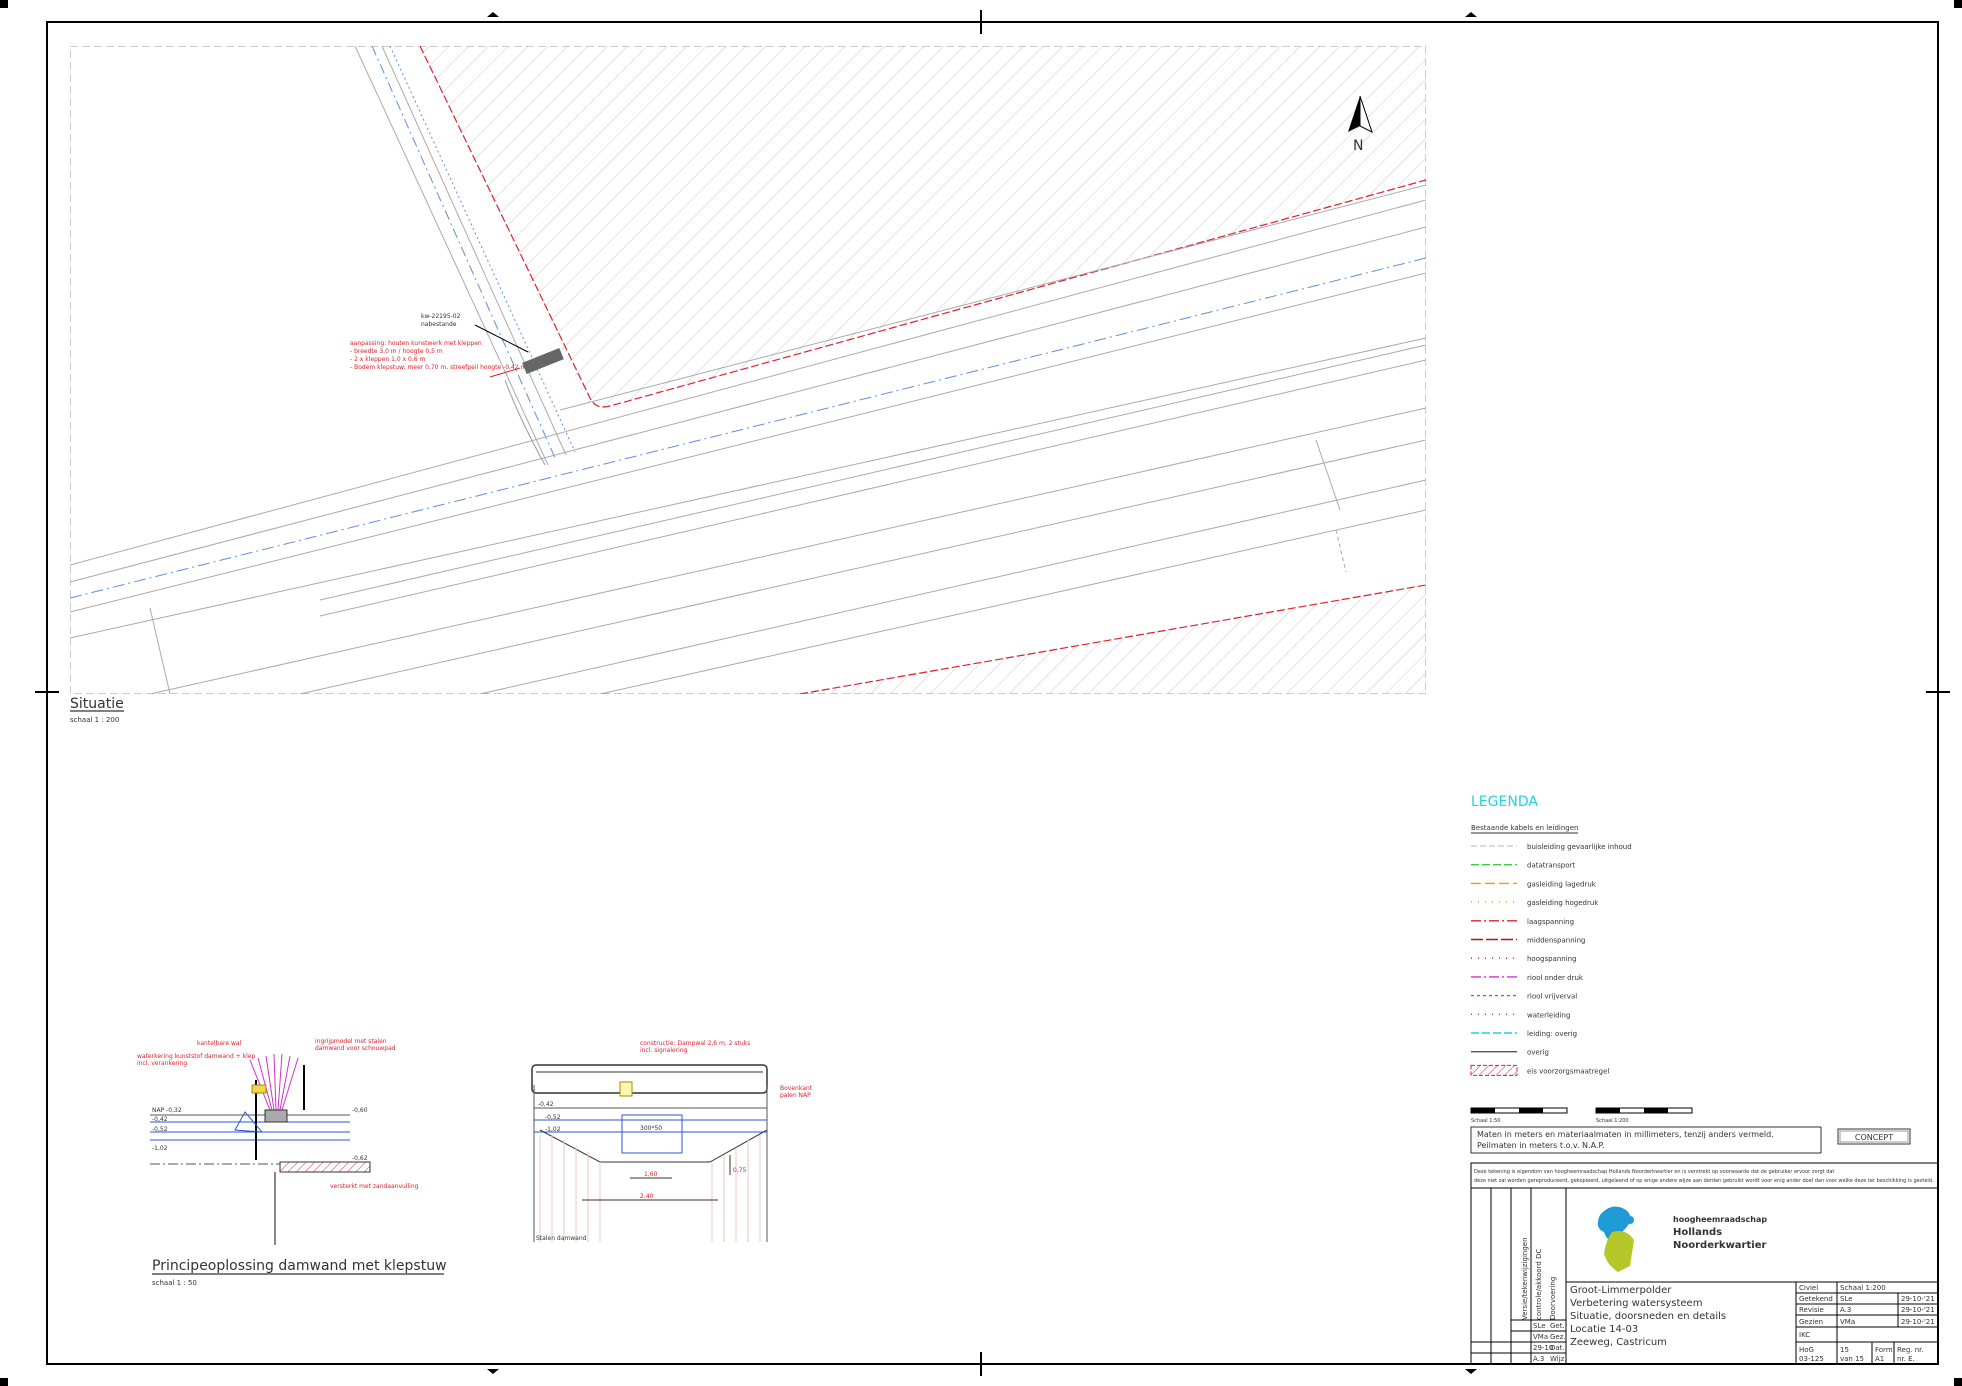 The height and width of the screenshot is (1386, 1962). What do you see at coordinates (1806, 1350) in the screenshot?
I see `svg-text: HoG` at bounding box center [1806, 1350].